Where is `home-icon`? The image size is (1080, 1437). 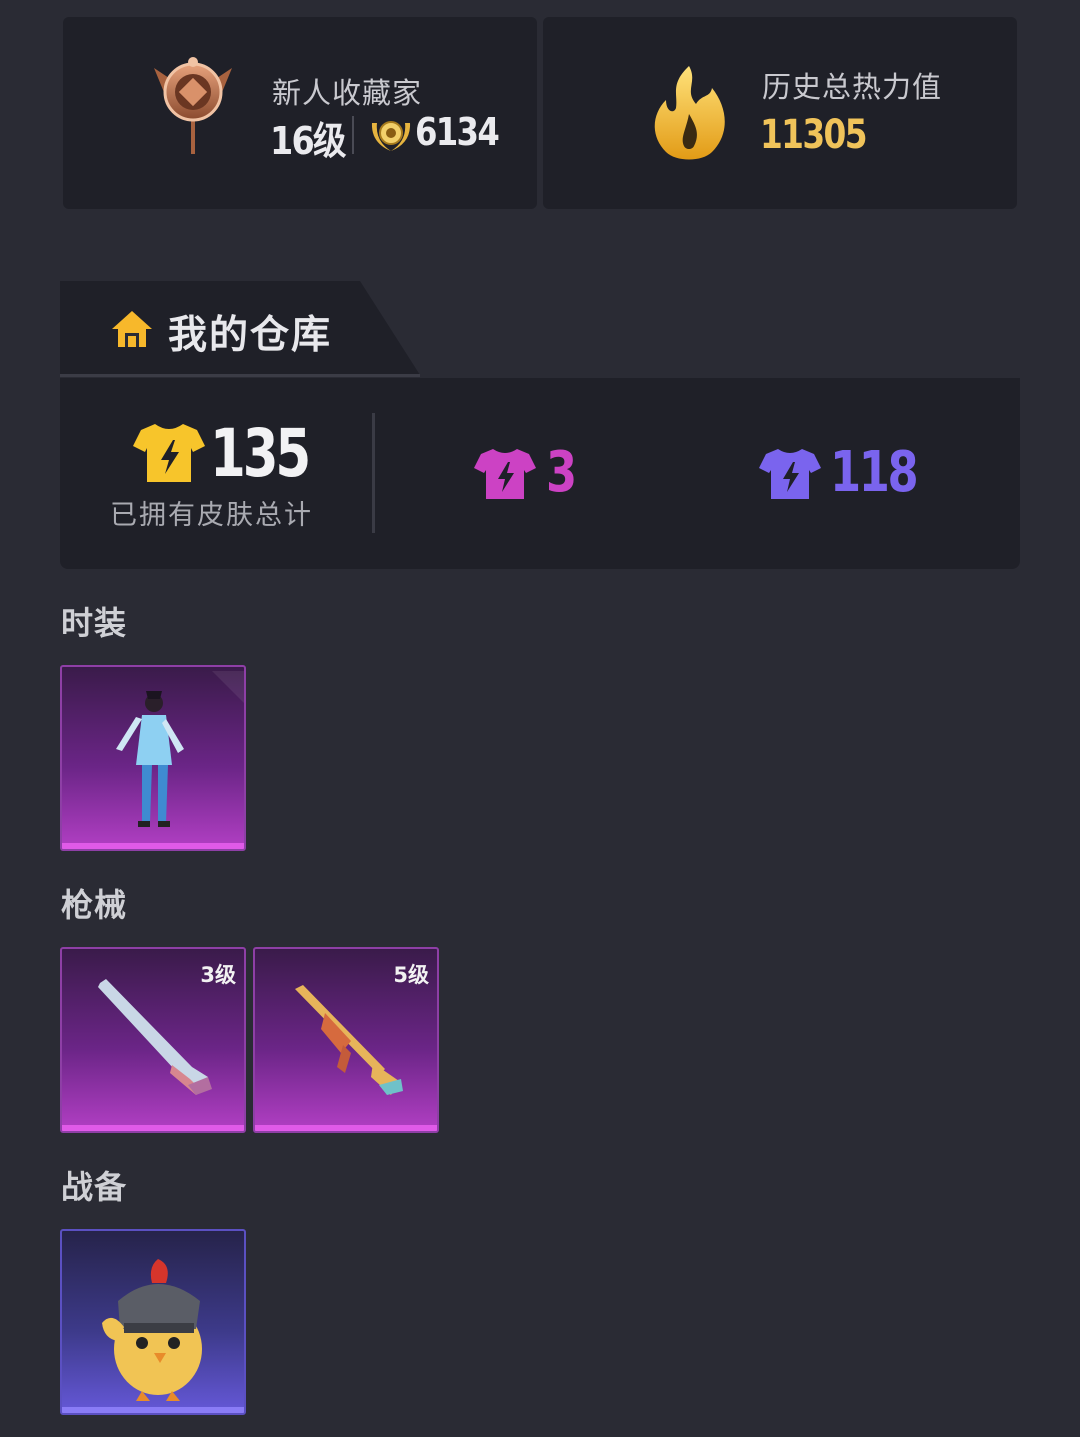
home-icon is located at coordinates (132, 329).